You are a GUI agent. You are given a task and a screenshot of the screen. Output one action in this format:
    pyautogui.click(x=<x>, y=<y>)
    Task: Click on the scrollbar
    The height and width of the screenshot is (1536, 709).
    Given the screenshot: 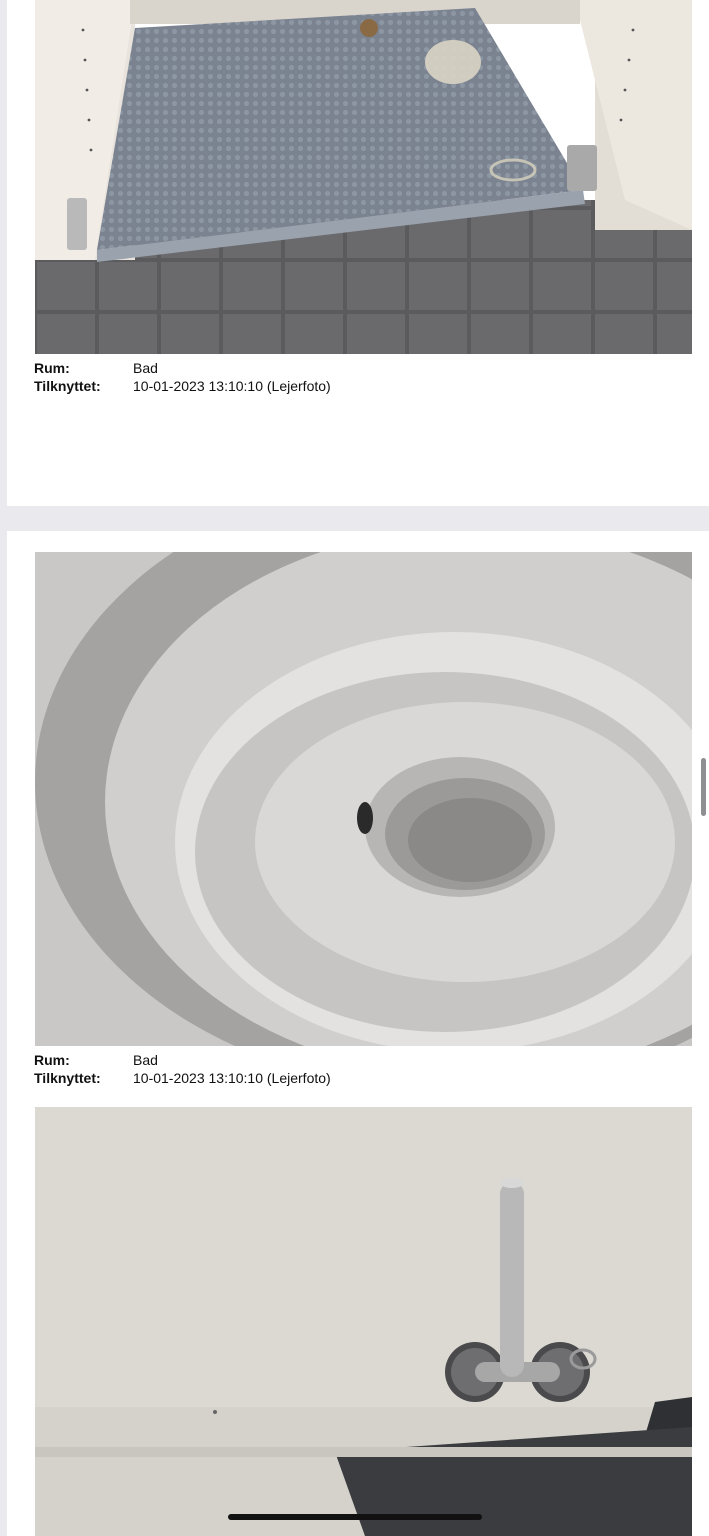 What is the action you would take?
    pyautogui.click(x=703, y=787)
    